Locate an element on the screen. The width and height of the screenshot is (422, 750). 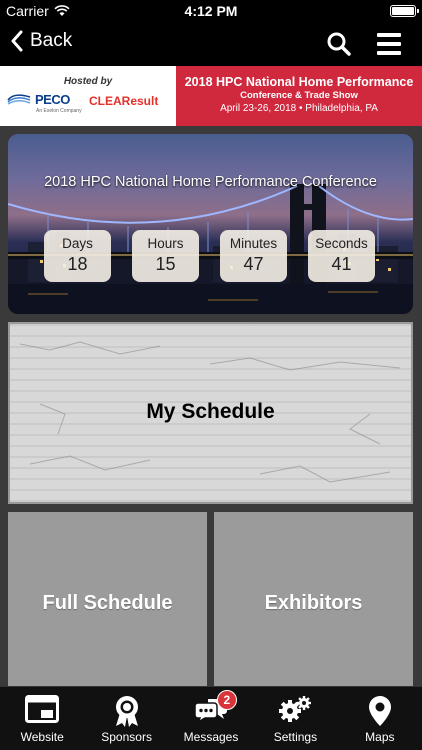
status-time: 4:12 PM is located at coordinates (211, 11).